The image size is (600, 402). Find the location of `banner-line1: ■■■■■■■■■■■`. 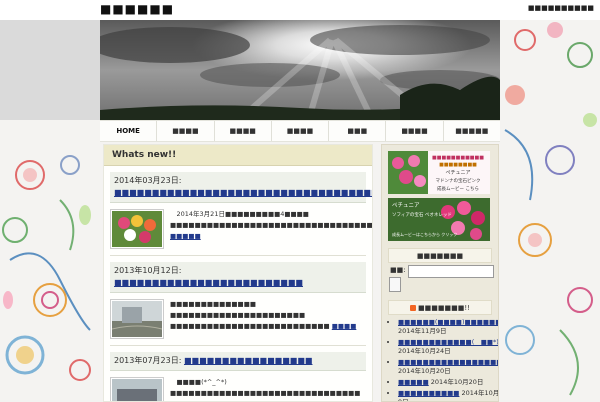

banner-line1: ■■■■■■■■■■■ is located at coordinates (458, 158).